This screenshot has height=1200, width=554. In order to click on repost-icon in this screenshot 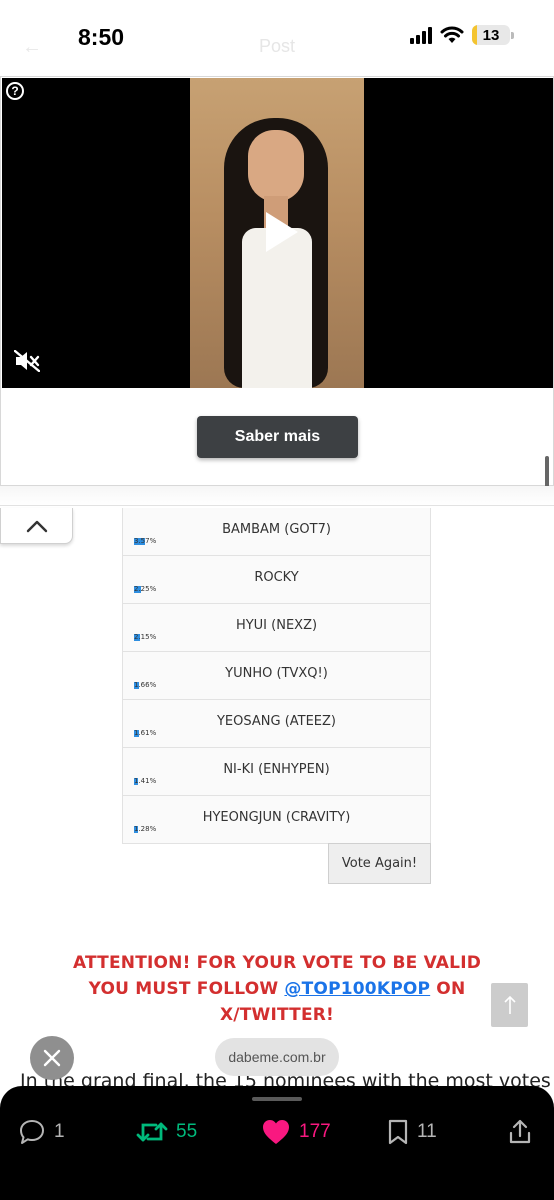, I will do `click(152, 1132)`.